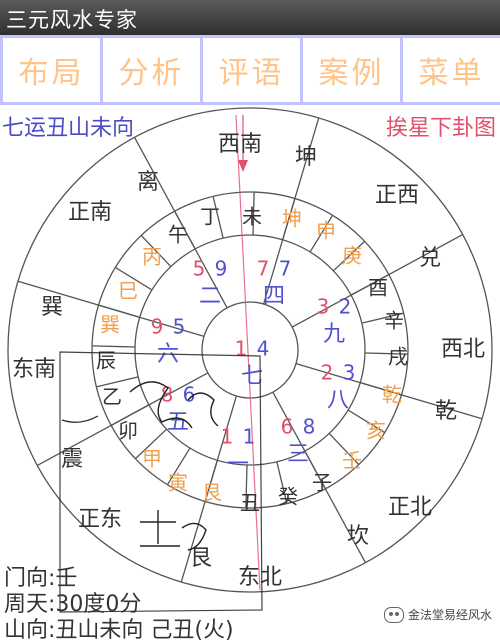 The height and width of the screenshot is (644, 500). Describe the element at coordinates (463, 349) in the screenshot. I see `direction-label: 西北` at that location.